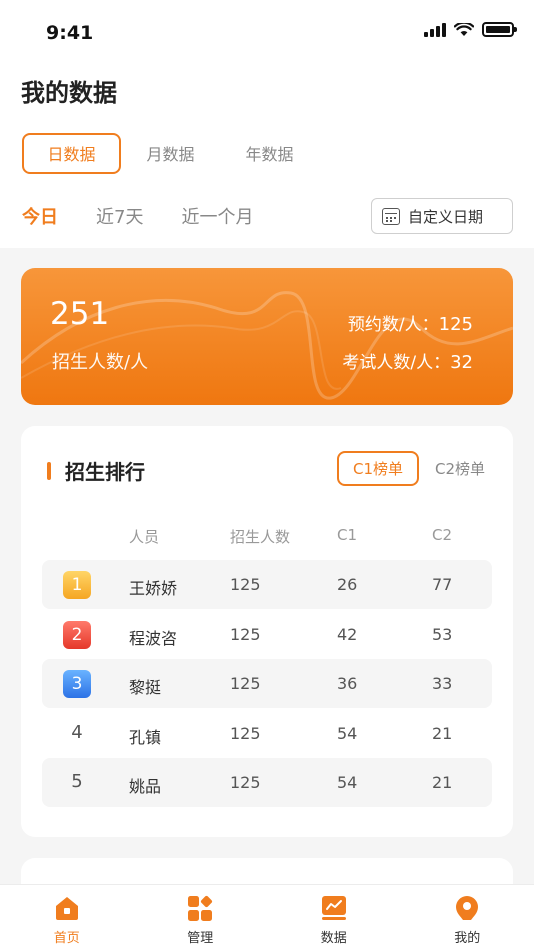 This screenshot has height=950, width=534. Describe the element at coordinates (347, 683) in the screenshot. I see `row-c1: 36` at that location.